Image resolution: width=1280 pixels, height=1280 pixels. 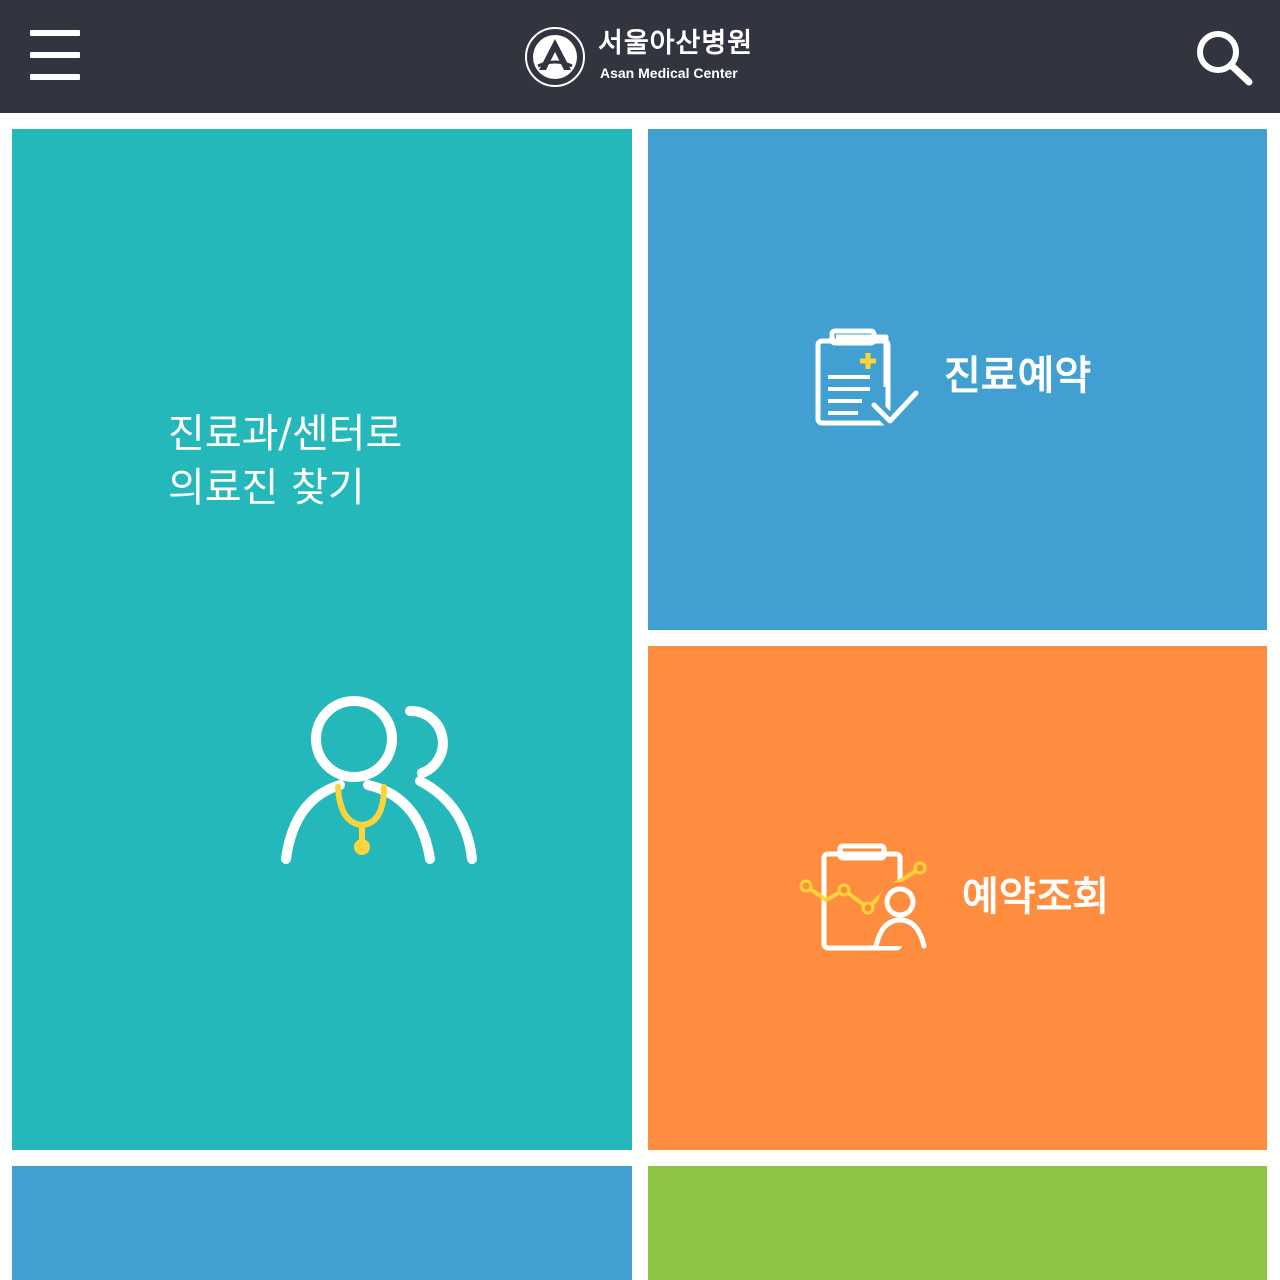 What do you see at coordinates (55, 33) in the screenshot?
I see `hamburger-menu-icon` at bounding box center [55, 33].